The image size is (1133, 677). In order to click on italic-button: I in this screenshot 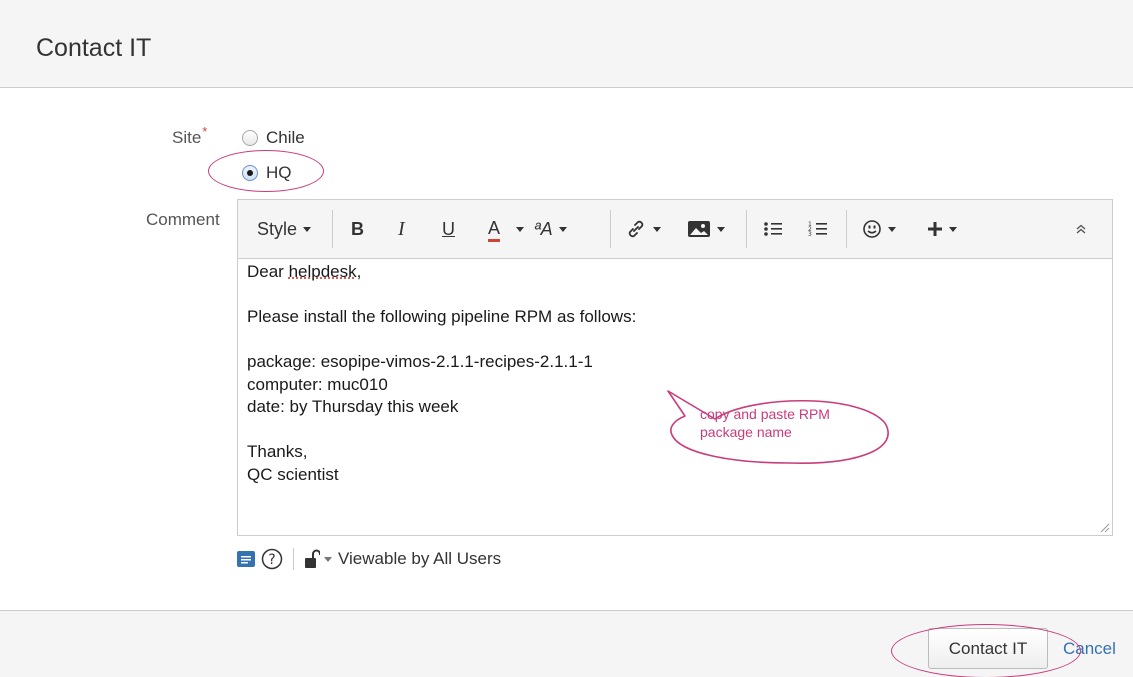, I will do `click(401, 229)`.